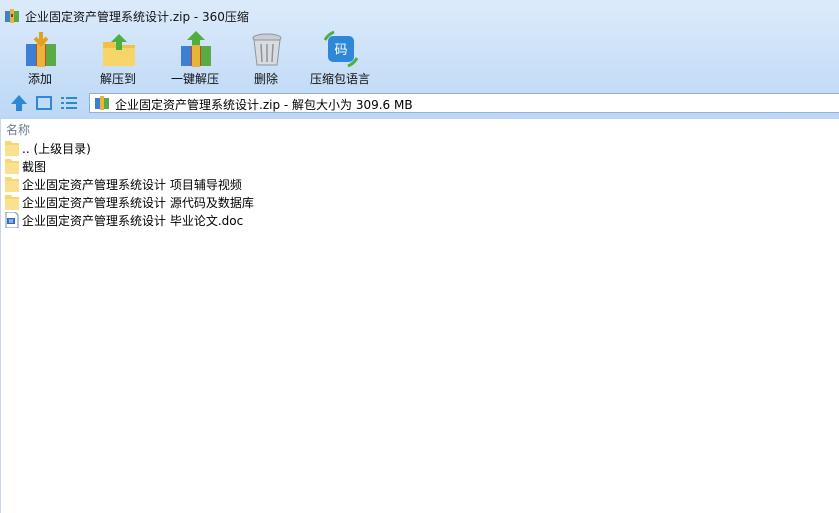 The image size is (839, 513). Describe the element at coordinates (69, 103) in the screenshot. I see `view-list-icon` at that location.